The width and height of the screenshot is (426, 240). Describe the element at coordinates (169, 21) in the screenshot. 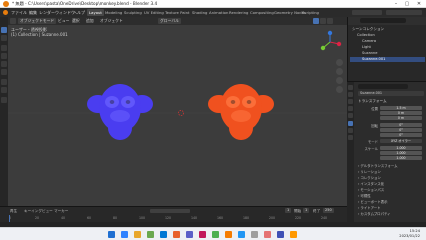

I see `transform-orientation-dropdown: グローバル` at that location.